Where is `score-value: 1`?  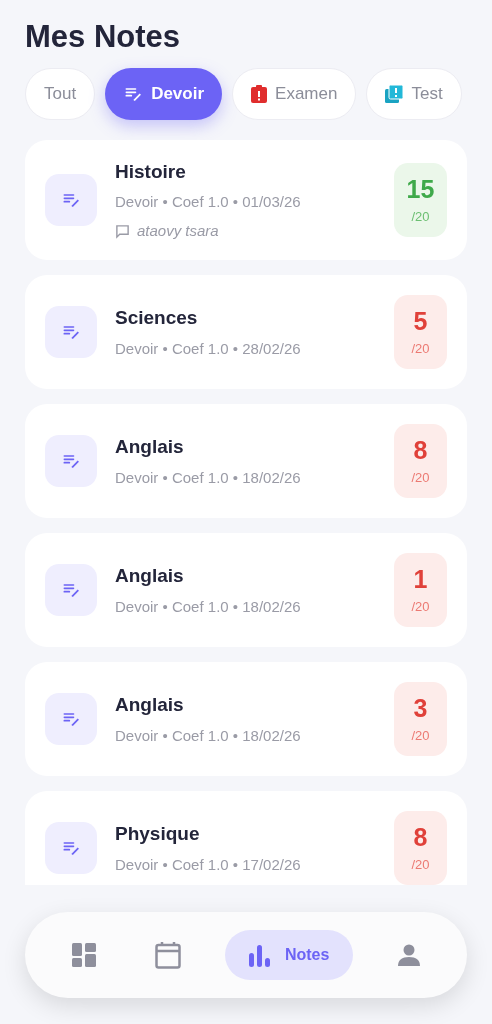
score-value: 1 is located at coordinates (420, 579).